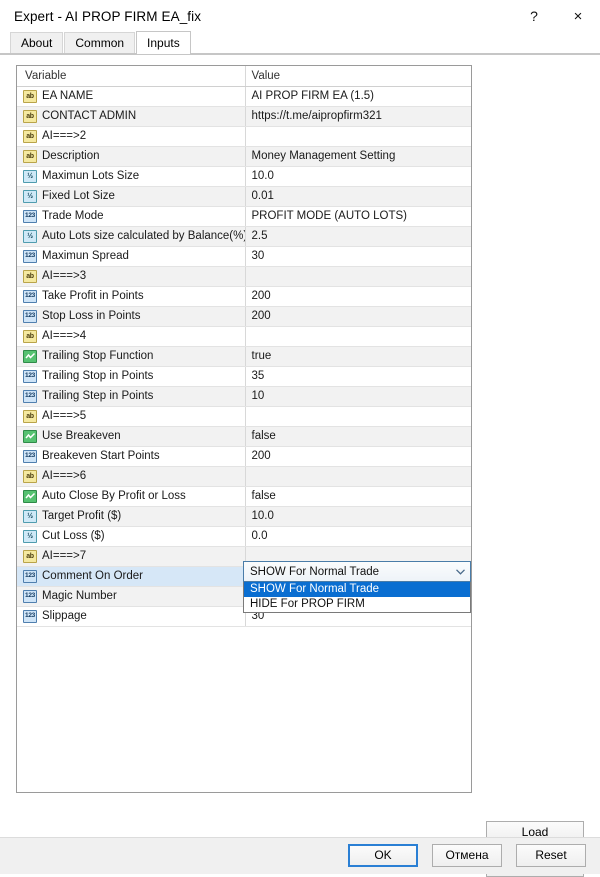  I want to click on tab-about: About, so click(37, 43).